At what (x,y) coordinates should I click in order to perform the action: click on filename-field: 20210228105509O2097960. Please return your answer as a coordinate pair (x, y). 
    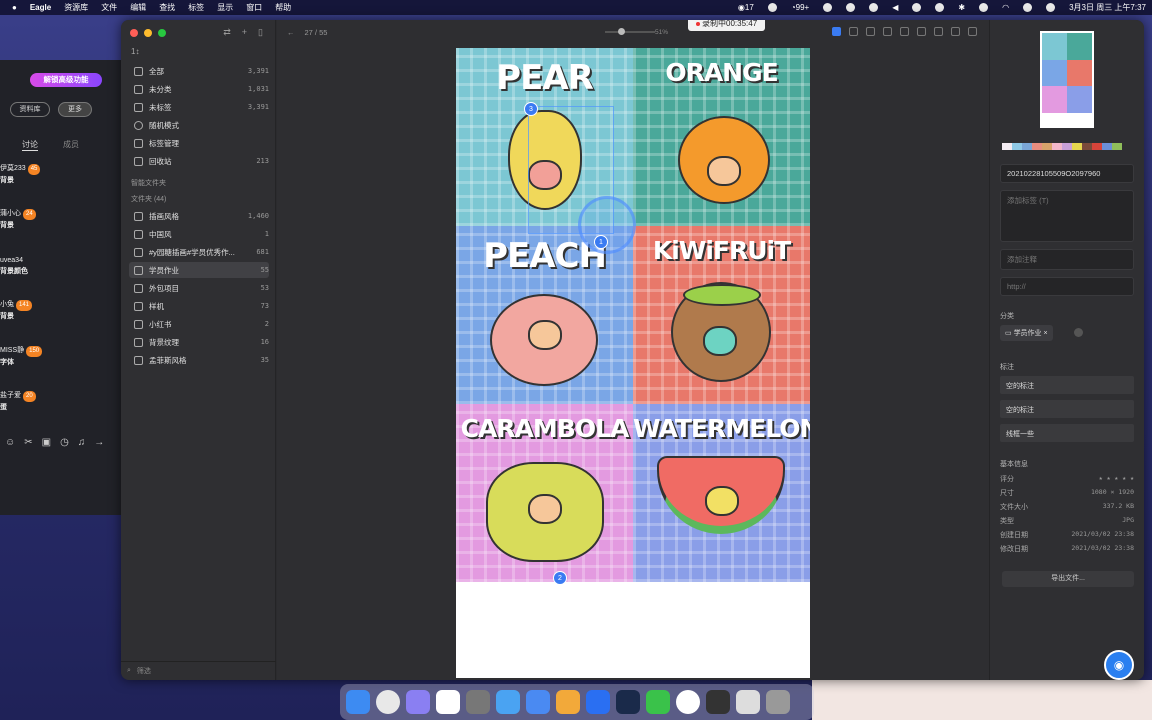
    Looking at the image, I should click on (1067, 173).